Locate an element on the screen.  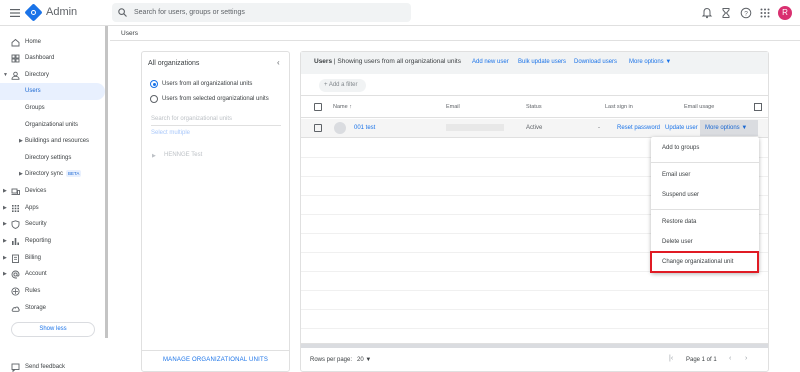
sidebar-item-label: Directory sync is located at coordinates (44, 174).